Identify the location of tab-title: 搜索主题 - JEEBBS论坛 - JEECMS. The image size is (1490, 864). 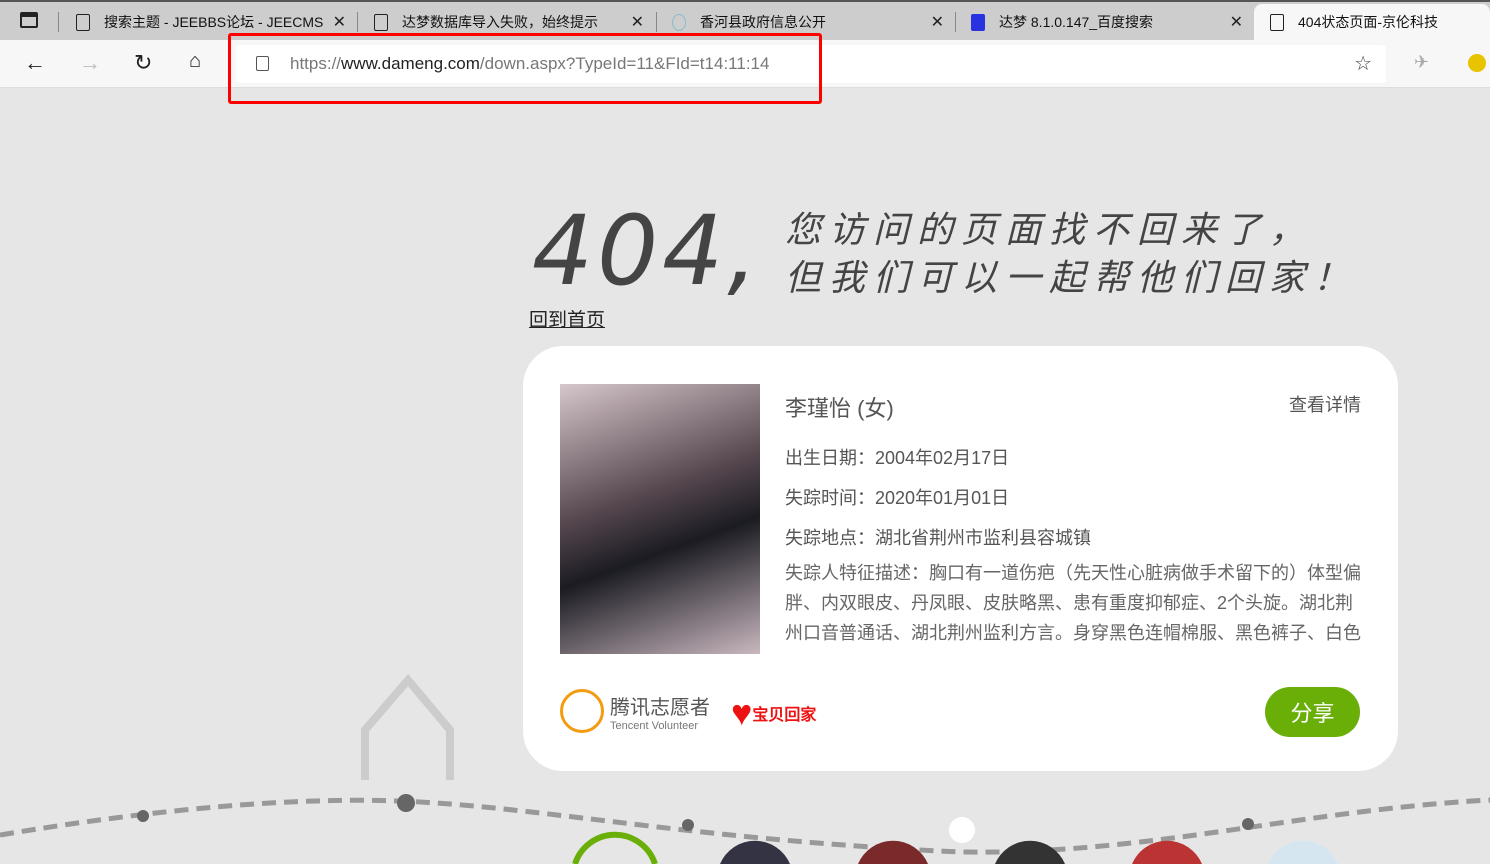
(214, 22).